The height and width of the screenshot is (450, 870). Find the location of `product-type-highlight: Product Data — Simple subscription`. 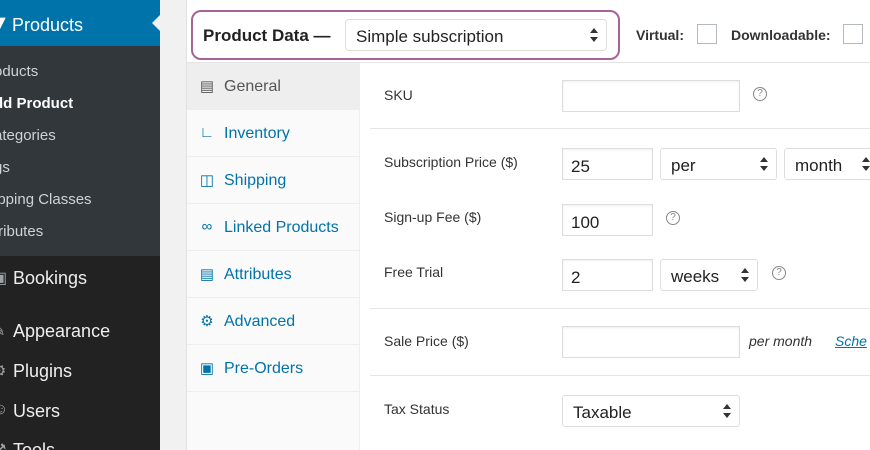

product-type-highlight: Product Data — Simple subscription is located at coordinates (405, 35).